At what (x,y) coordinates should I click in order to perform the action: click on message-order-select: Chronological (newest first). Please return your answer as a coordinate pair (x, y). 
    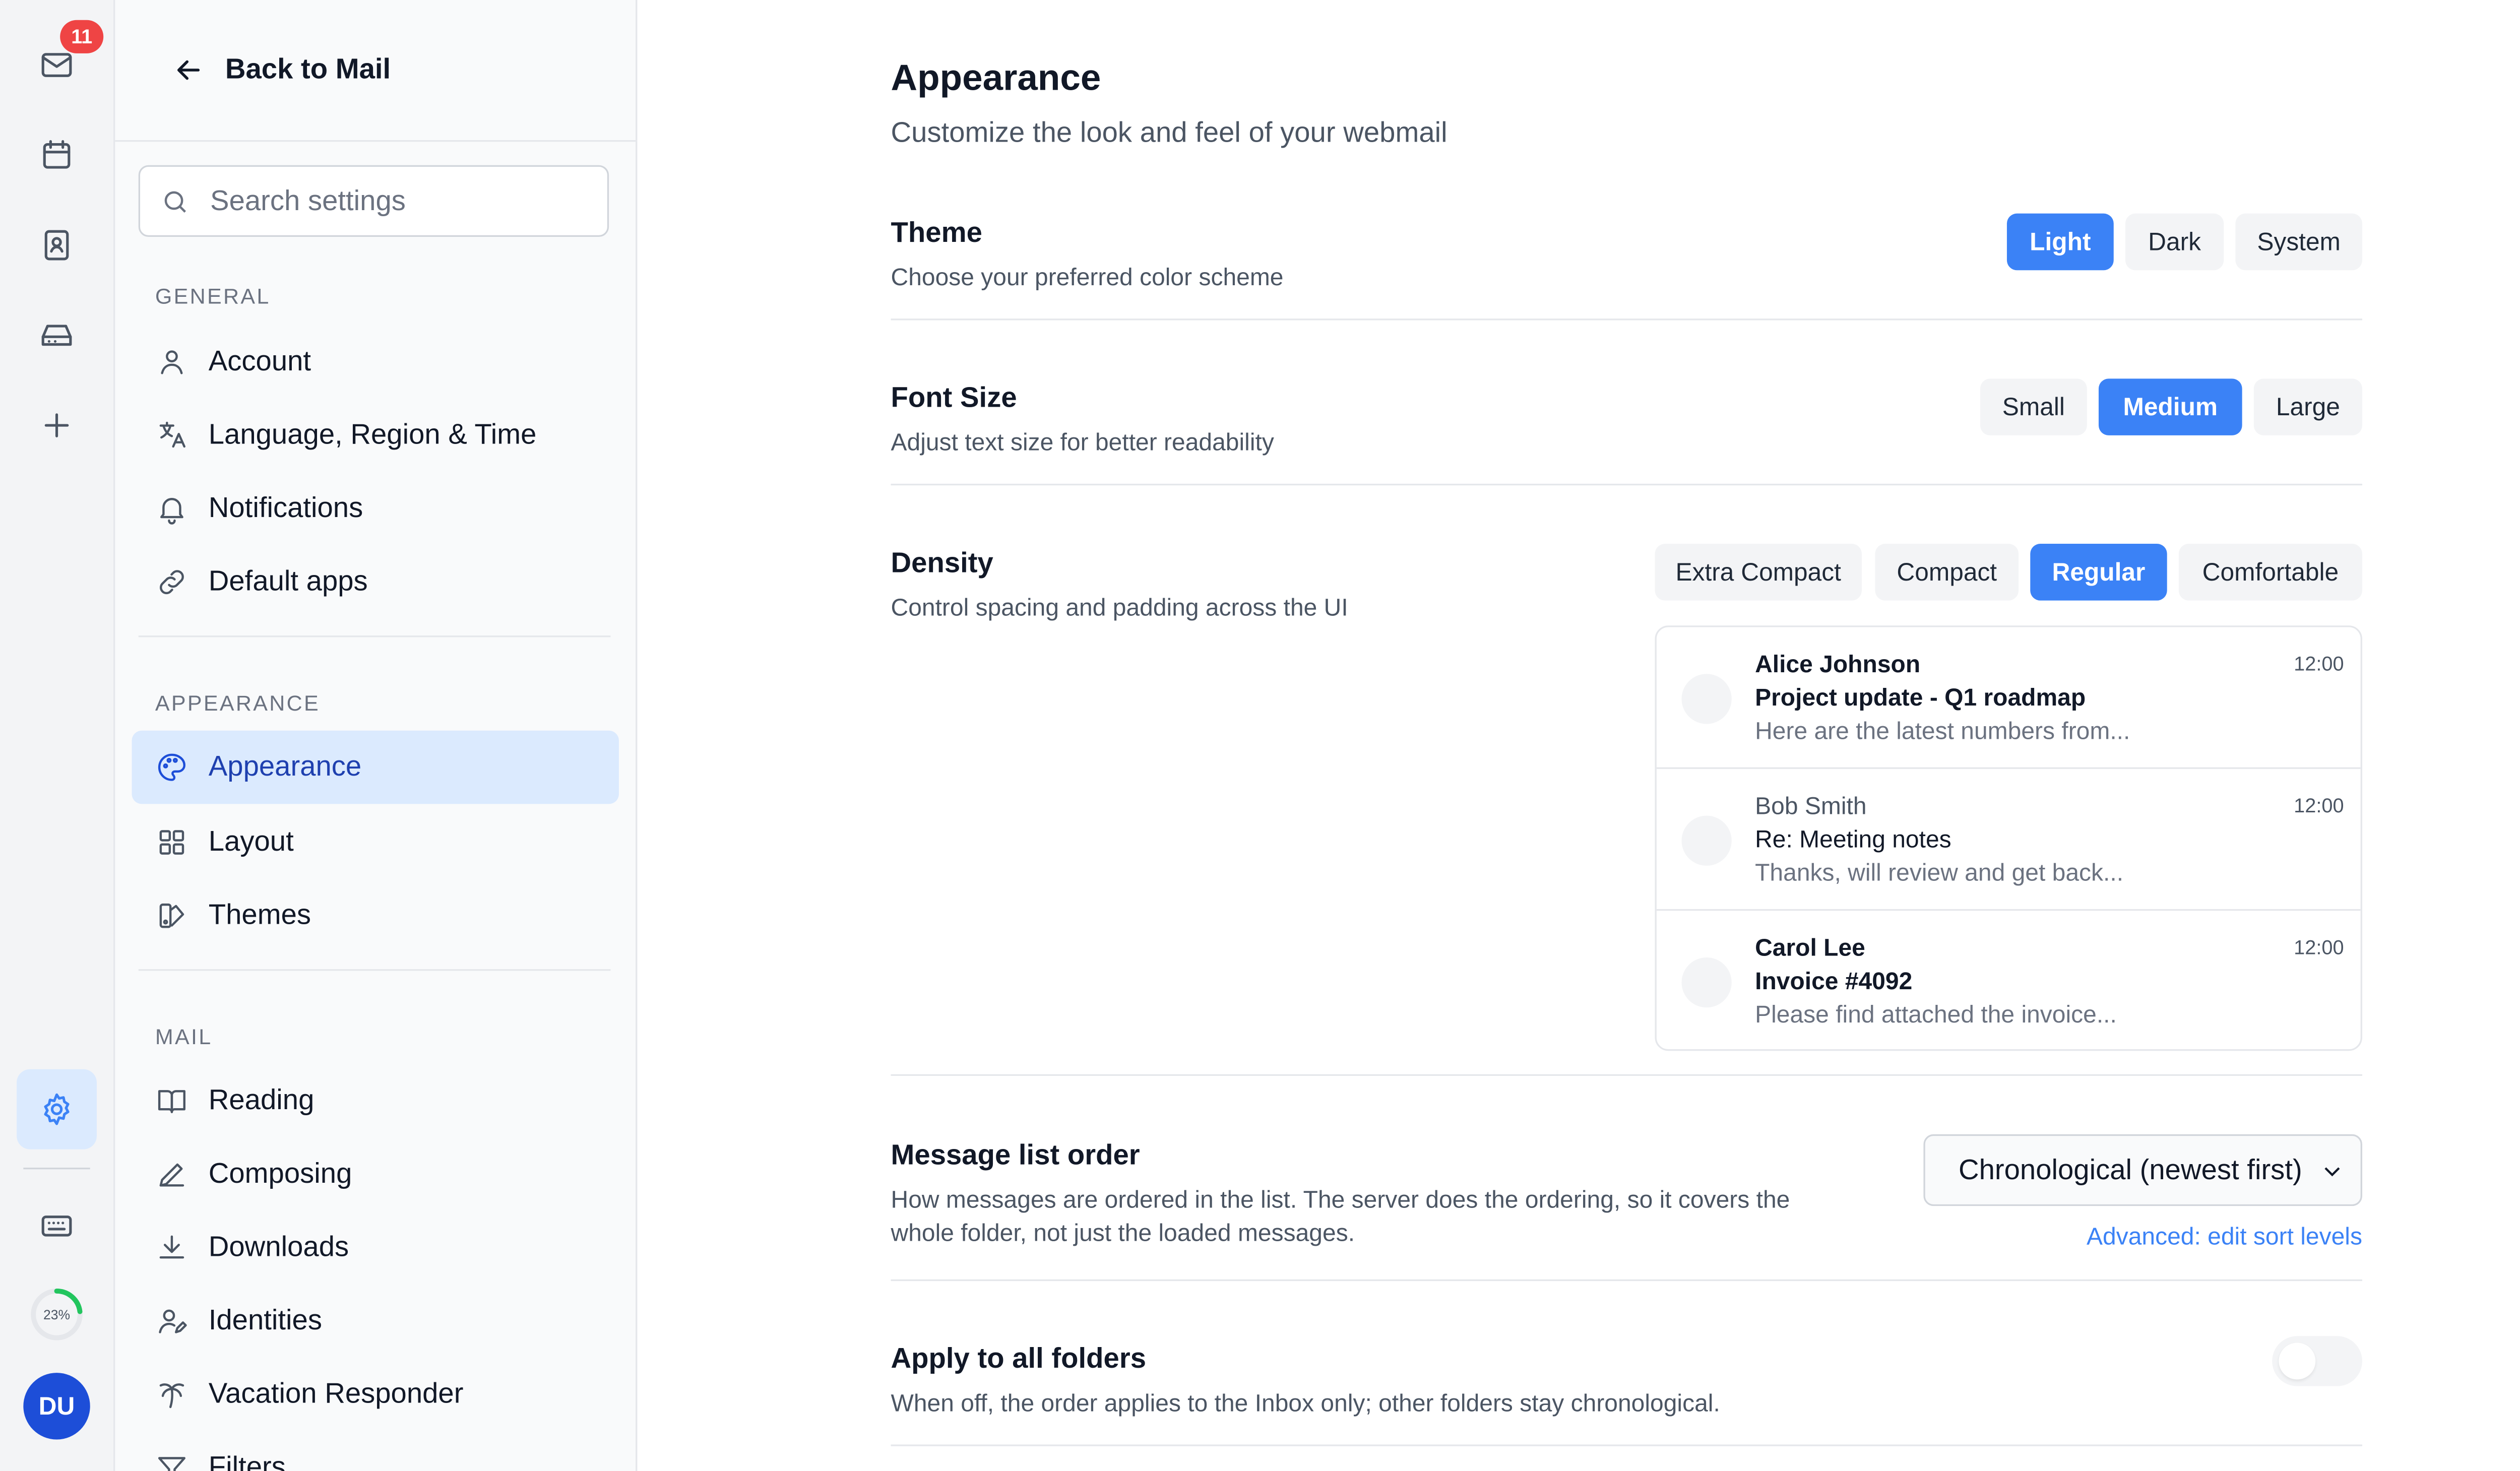
    Looking at the image, I should click on (2142, 1170).